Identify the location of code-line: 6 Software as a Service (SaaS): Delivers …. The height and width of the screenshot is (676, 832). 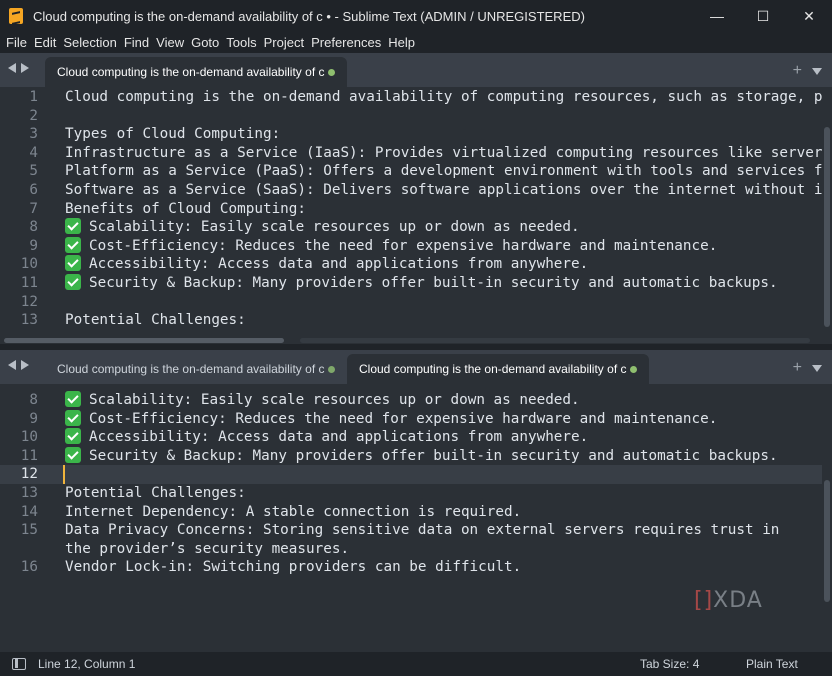
(416, 190).